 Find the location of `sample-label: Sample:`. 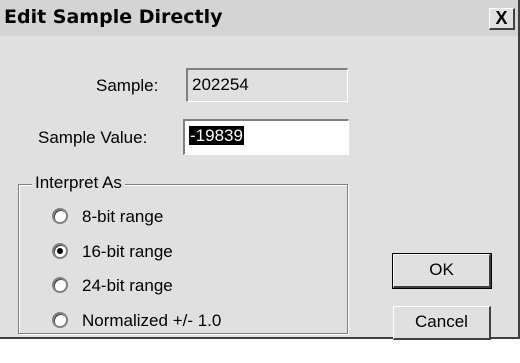

sample-label: Sample: is located at coordinates (127, 85).